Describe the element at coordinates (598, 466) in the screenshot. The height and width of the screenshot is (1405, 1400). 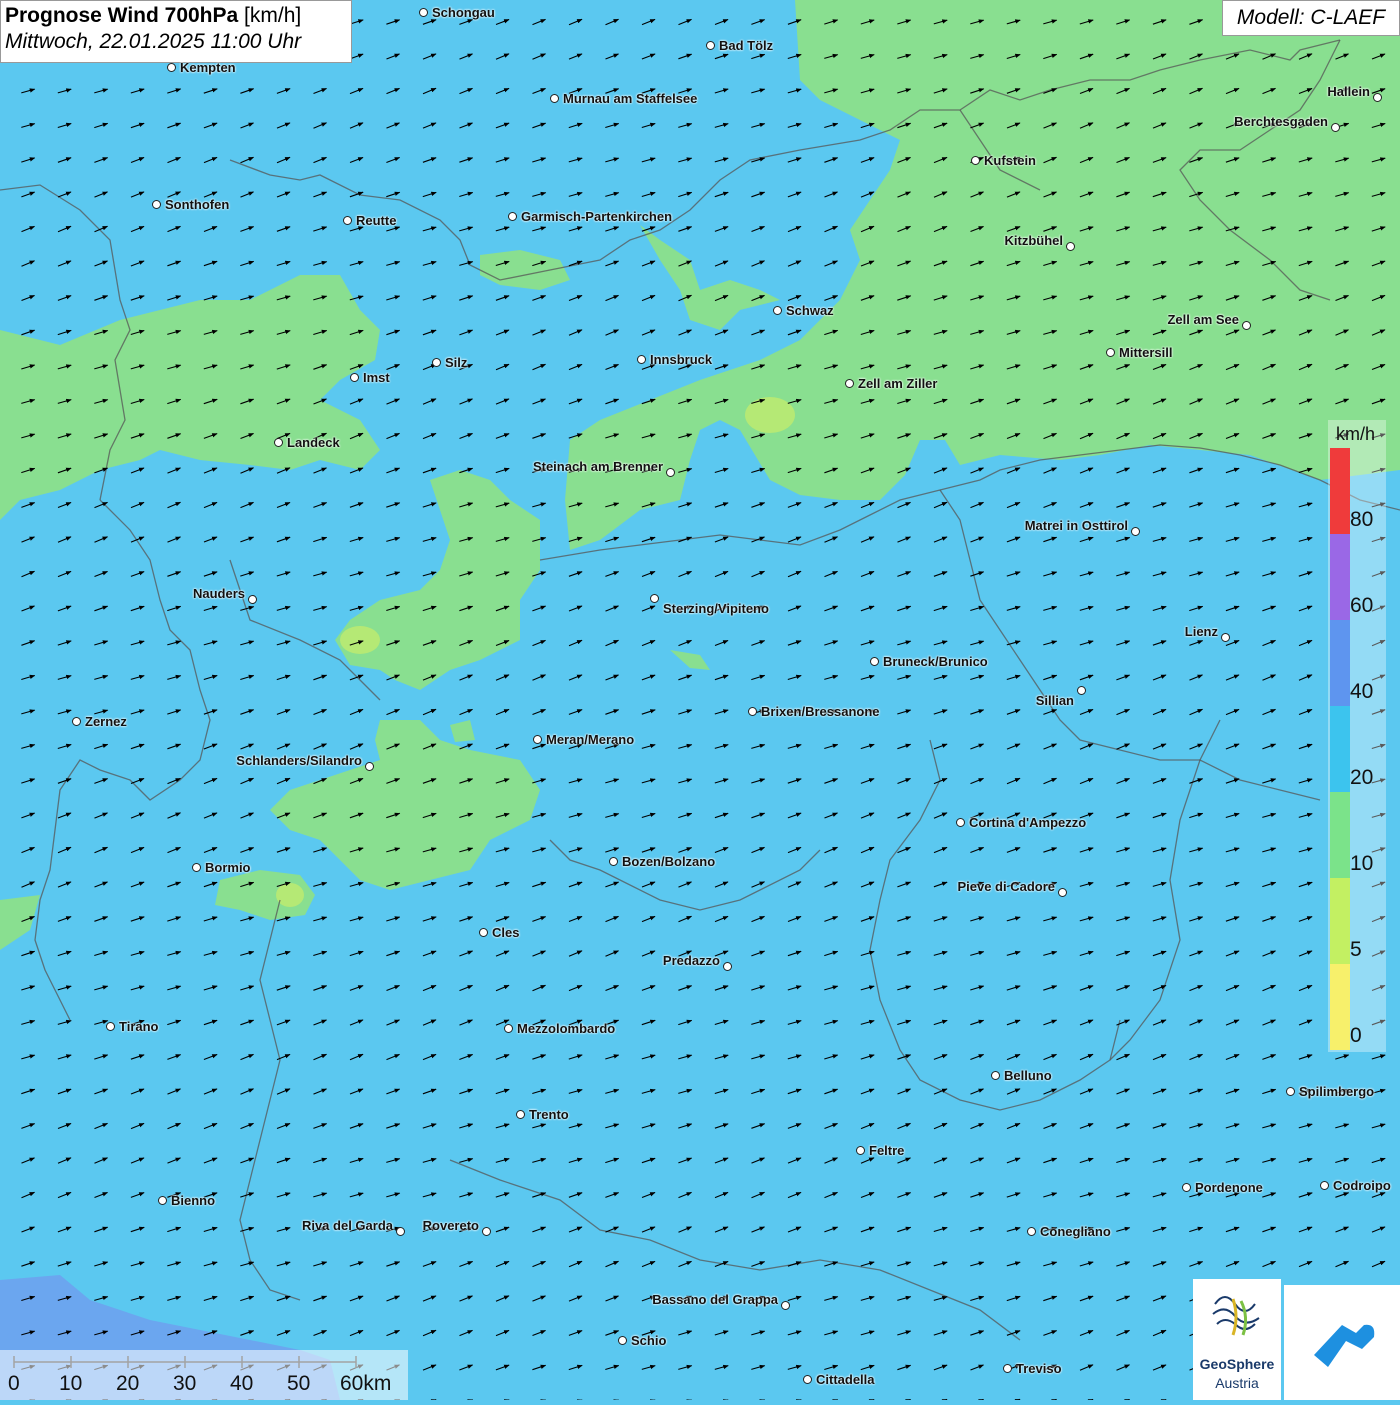
I see `city-label: Steinach am Brenner` at that location.